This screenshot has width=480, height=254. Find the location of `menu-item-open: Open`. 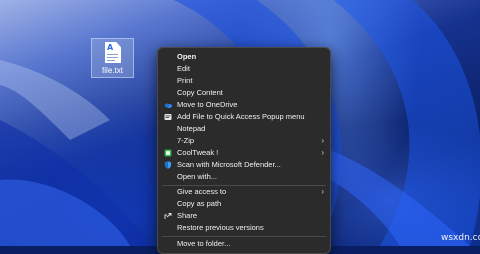

menu-item-open: Open is located at coordinates (244, 57).